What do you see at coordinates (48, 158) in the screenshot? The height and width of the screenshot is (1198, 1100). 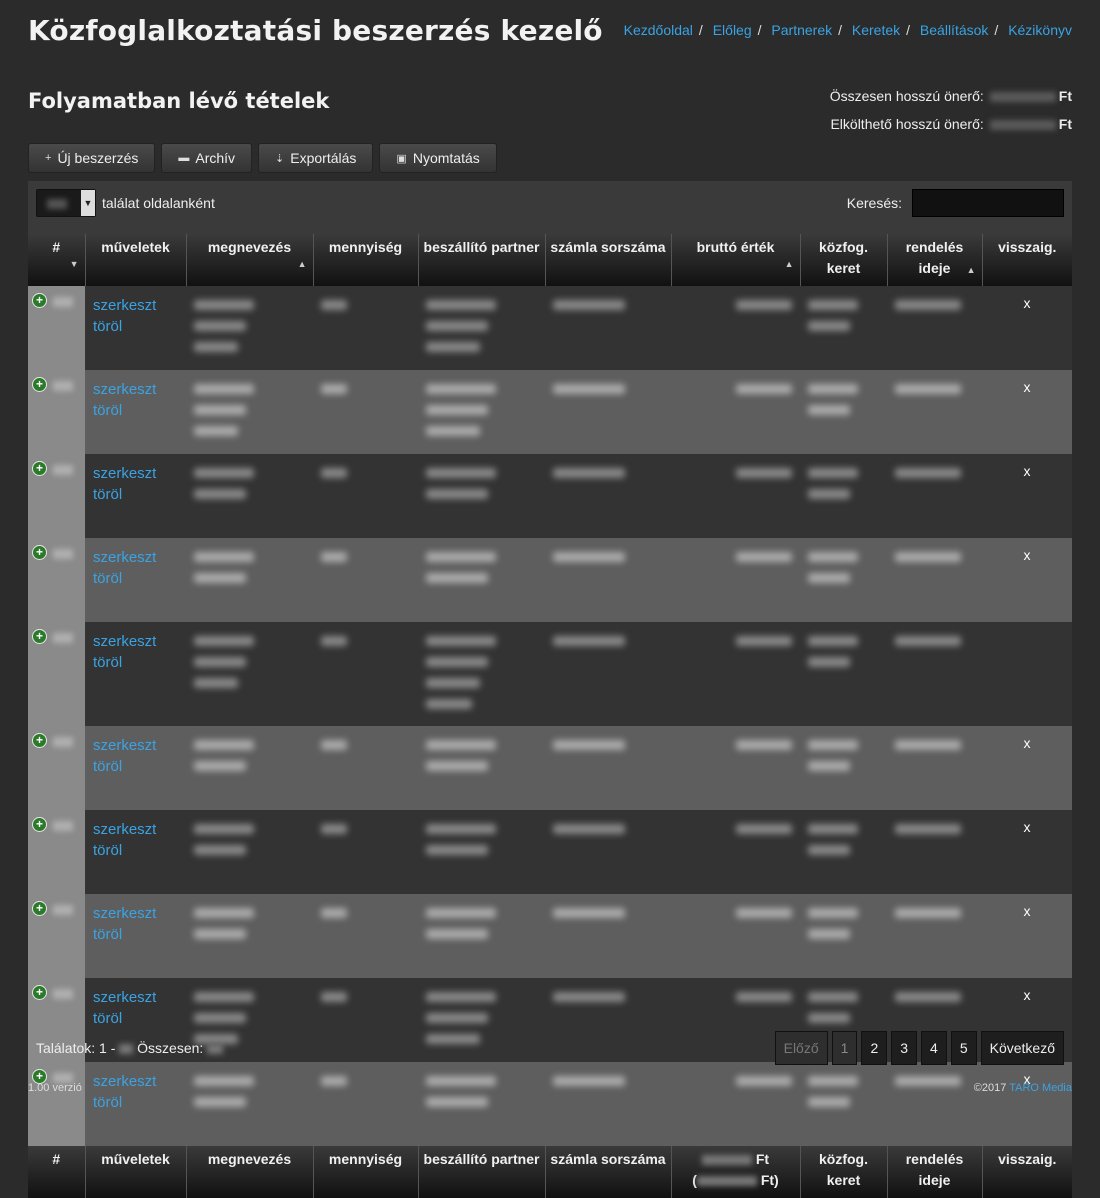 I see `plus-icon: +` at bounding box center [48, 158].